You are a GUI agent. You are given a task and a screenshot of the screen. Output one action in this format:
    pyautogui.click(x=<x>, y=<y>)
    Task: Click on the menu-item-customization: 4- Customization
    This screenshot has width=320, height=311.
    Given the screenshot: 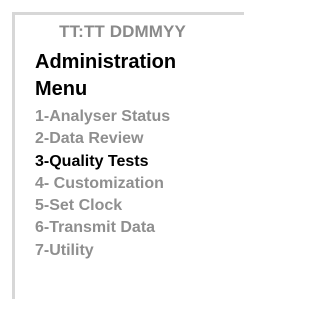 What is the action you would take?
    pyautogui.click(x=102, y=184)
    